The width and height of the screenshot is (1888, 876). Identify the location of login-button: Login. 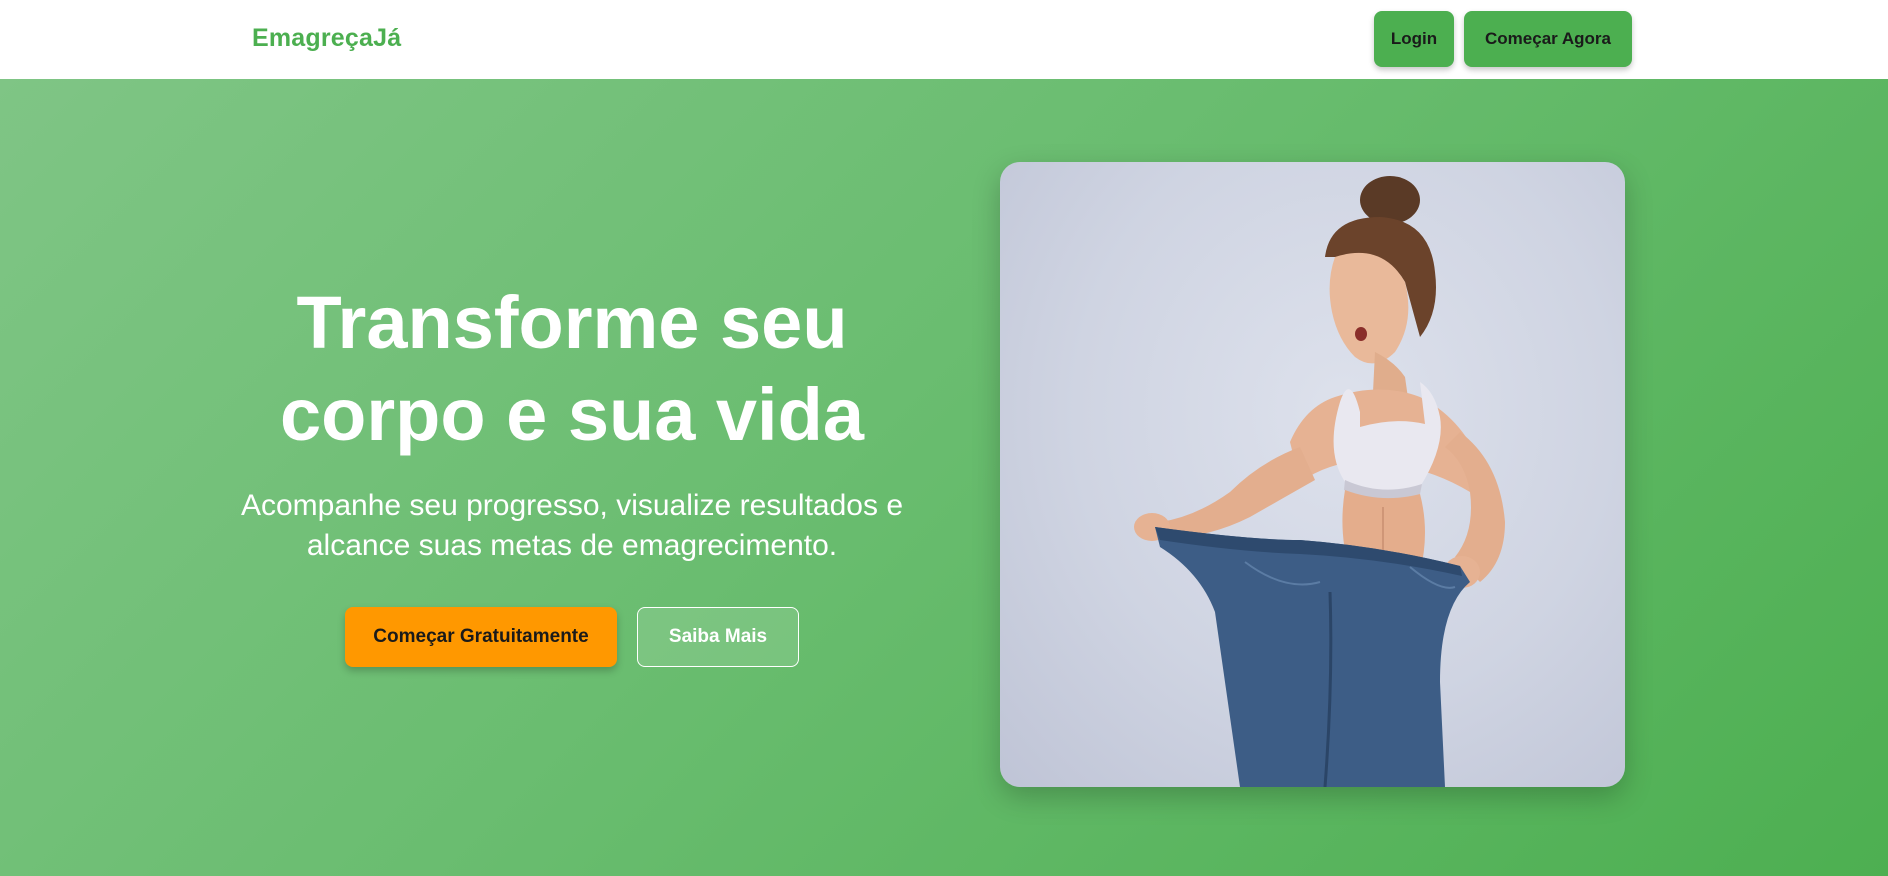
(1414, 39).